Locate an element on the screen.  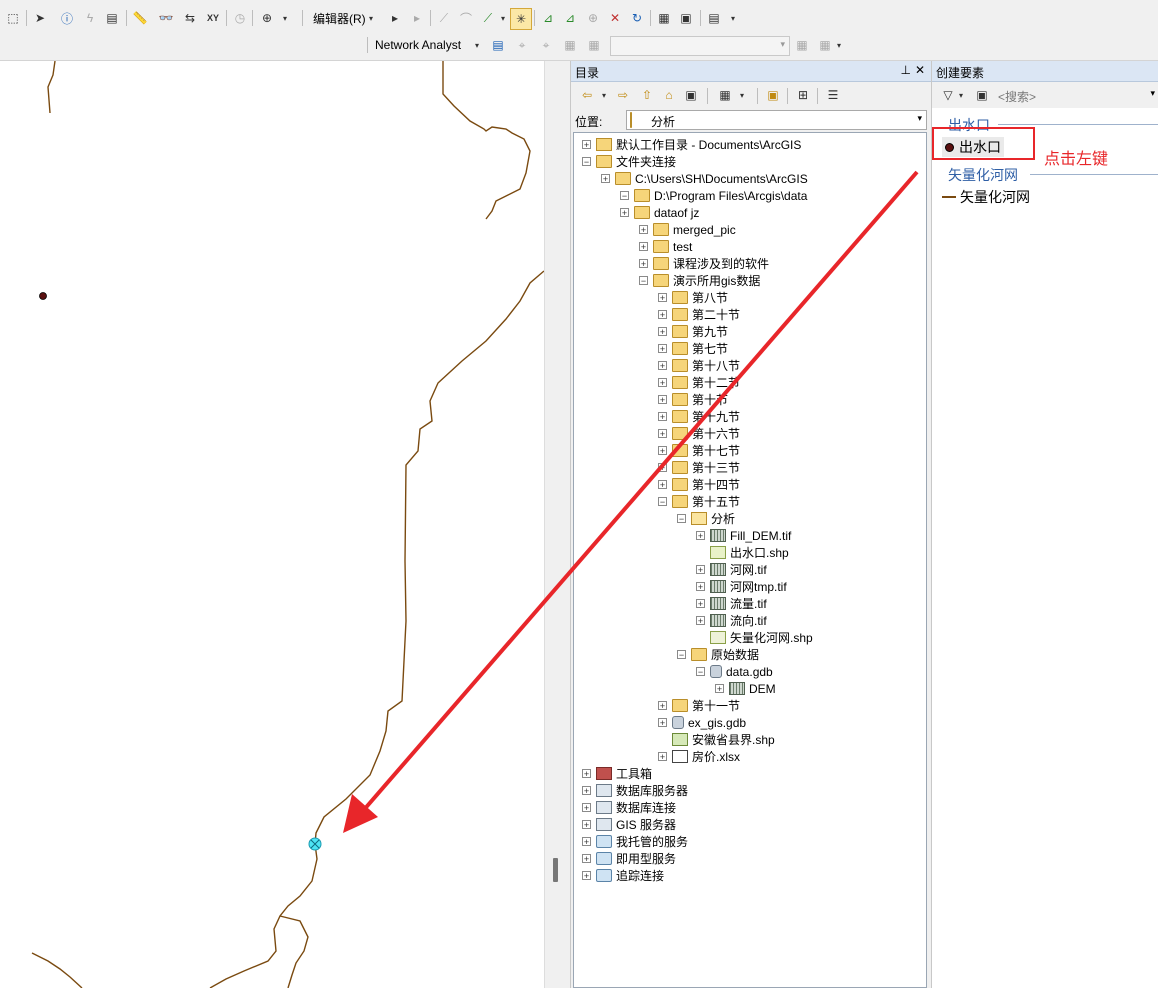
find-route-icon: ⇆ is located at coordinates (190, 18).